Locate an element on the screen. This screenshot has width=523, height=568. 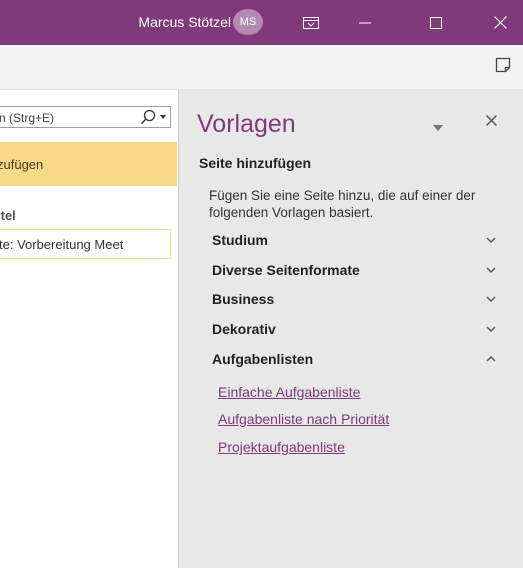
pane-options-button is located at coordinates (438, 127).